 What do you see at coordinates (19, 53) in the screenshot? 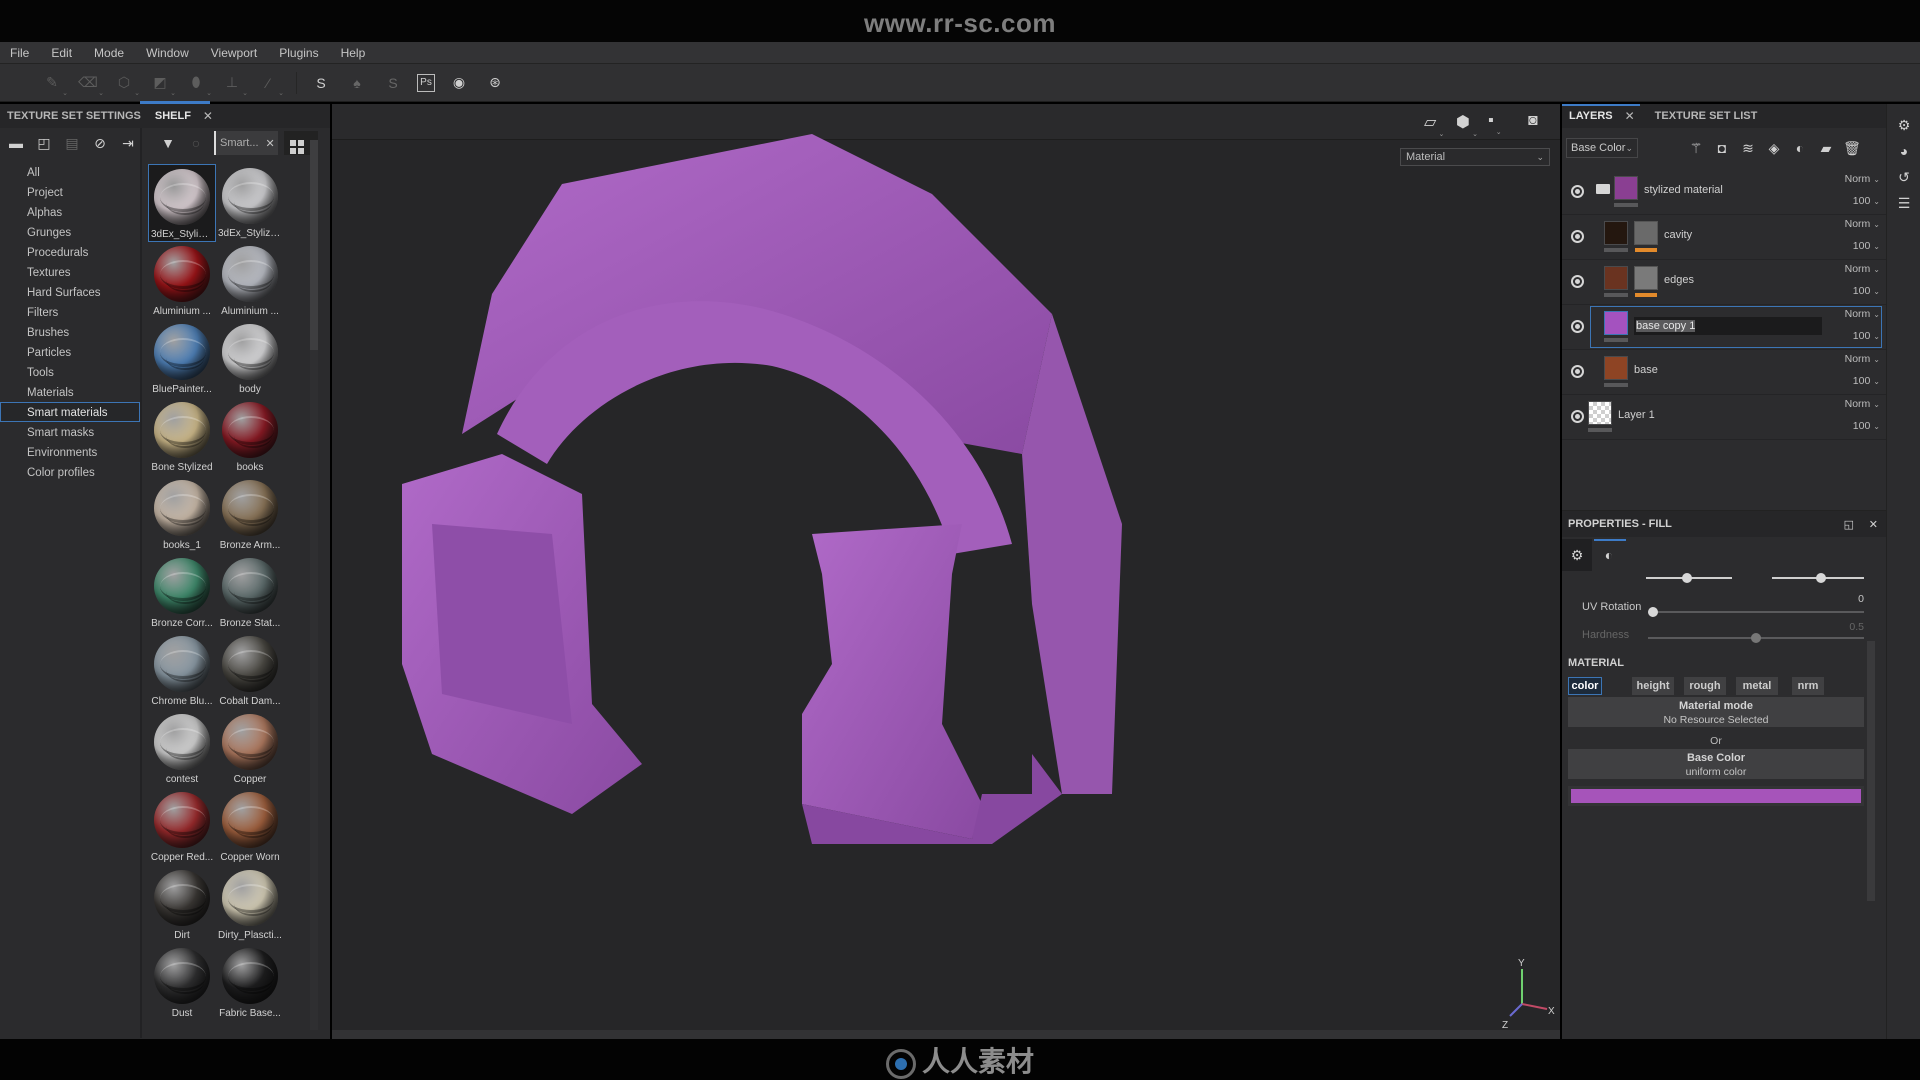
I see `menu-file: File` at bounding box center [19, 53].